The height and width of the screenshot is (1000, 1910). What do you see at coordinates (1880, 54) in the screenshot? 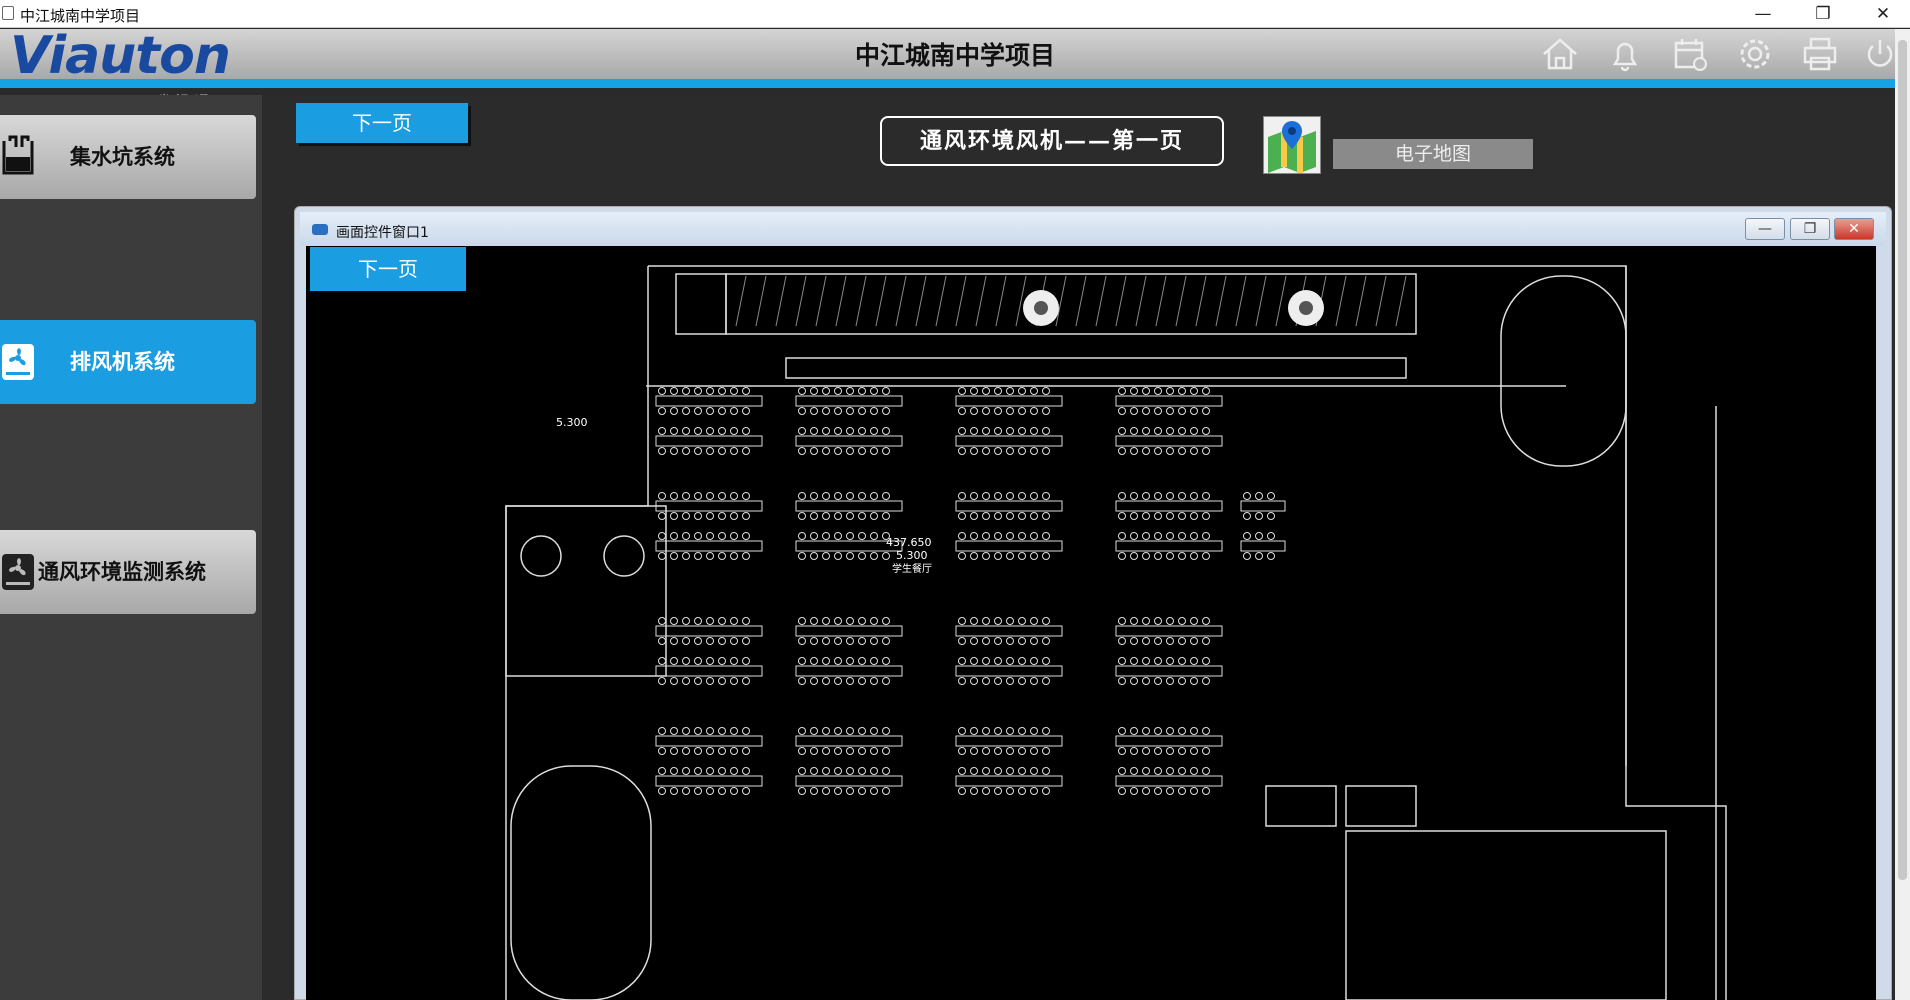
I see `power-icon` at bounding box center [1880, 54].